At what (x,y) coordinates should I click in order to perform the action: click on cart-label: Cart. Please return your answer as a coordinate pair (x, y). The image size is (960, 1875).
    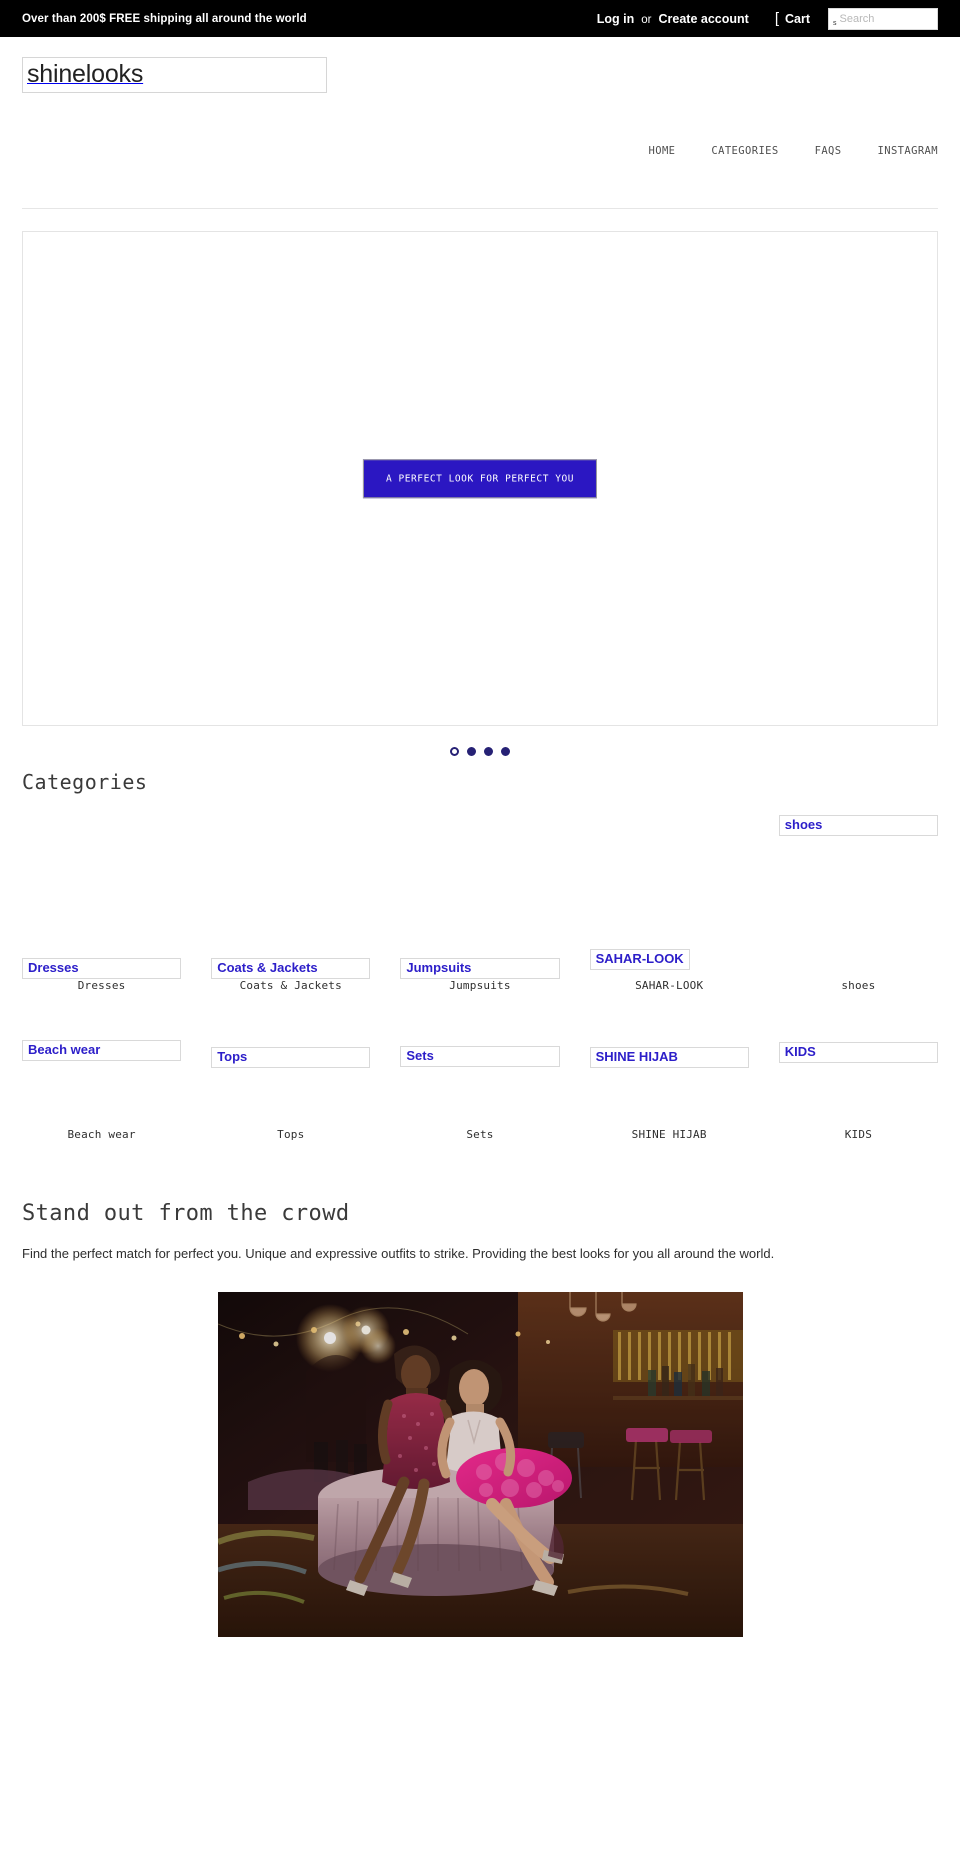
    Looking at the image, I should click on (797, 18).